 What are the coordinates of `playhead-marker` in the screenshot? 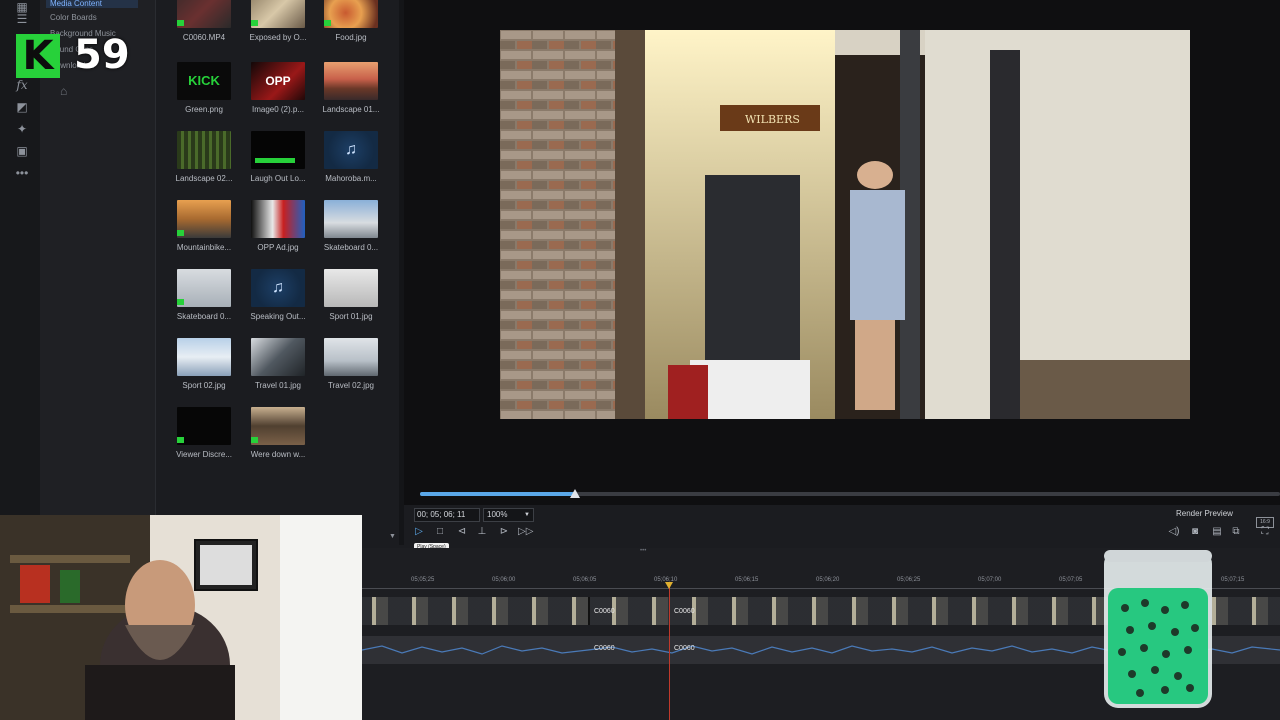 It's located at (669, 585).